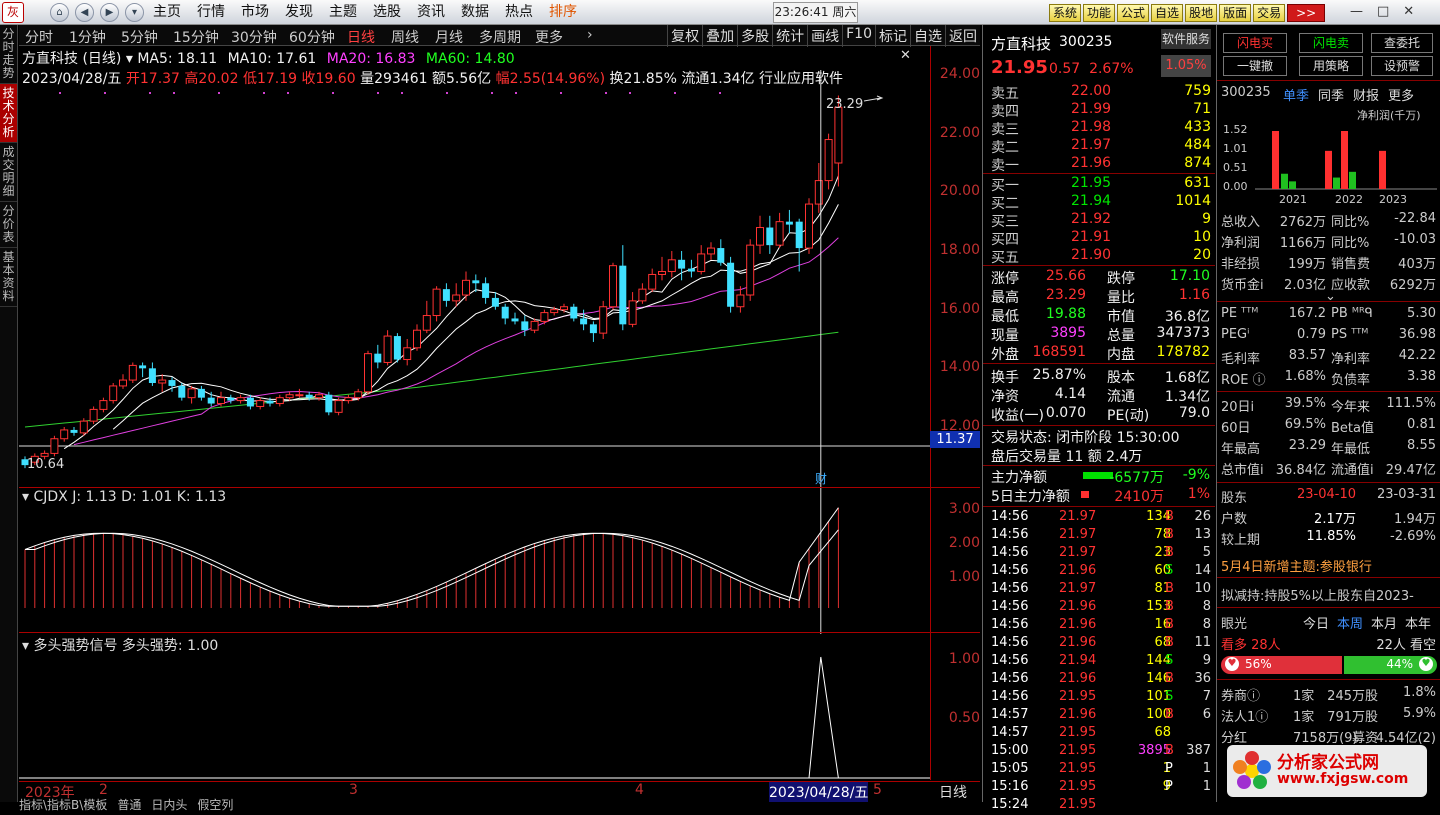 This screenshot has width=1440, height=815. Describe the element at coordinates (1099, 256) in the screenshot. I see `order-row: 买五 21.90 20` at that location.